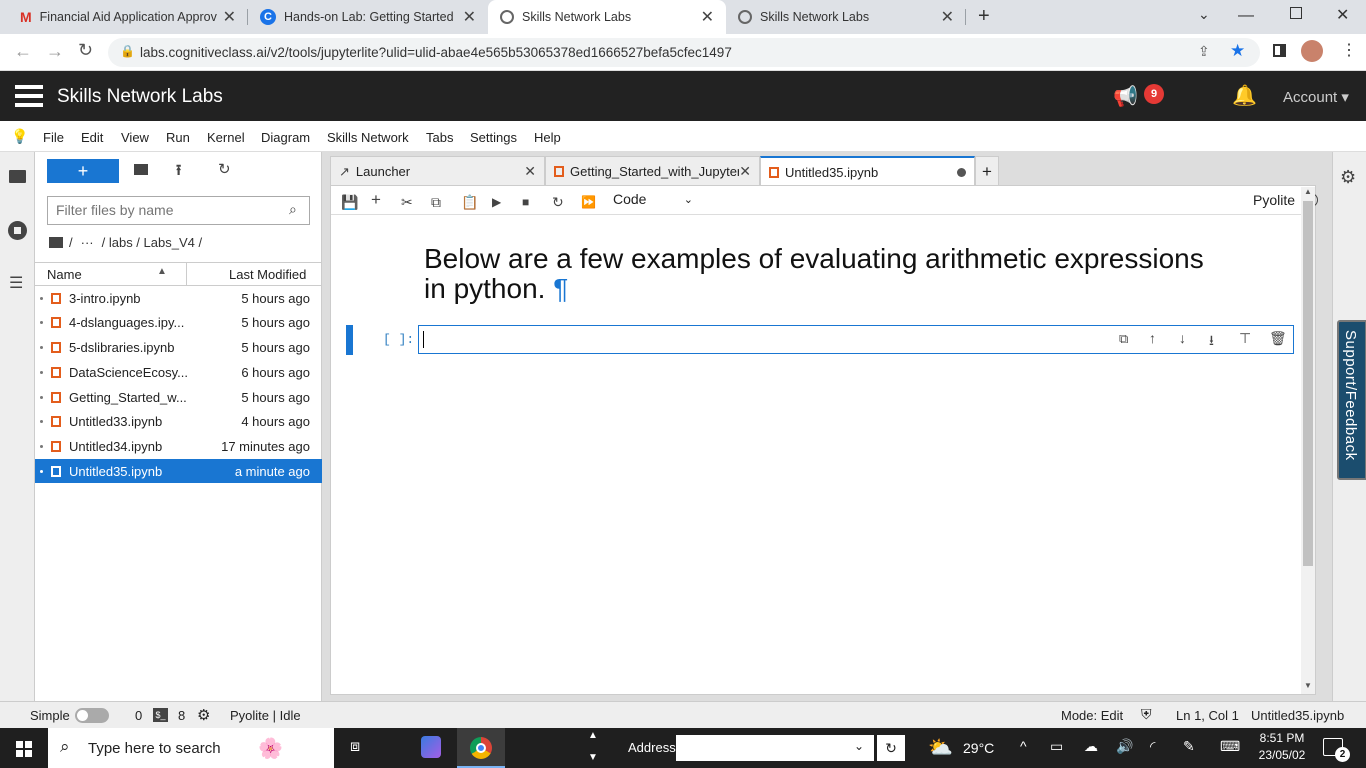 The height and width of the screenshot is (768, 1366). What do you see at coordinates (368, 137) in the screenshot?
I see `menu-skills-network: Skills Network` at bounding box center [368, 137].